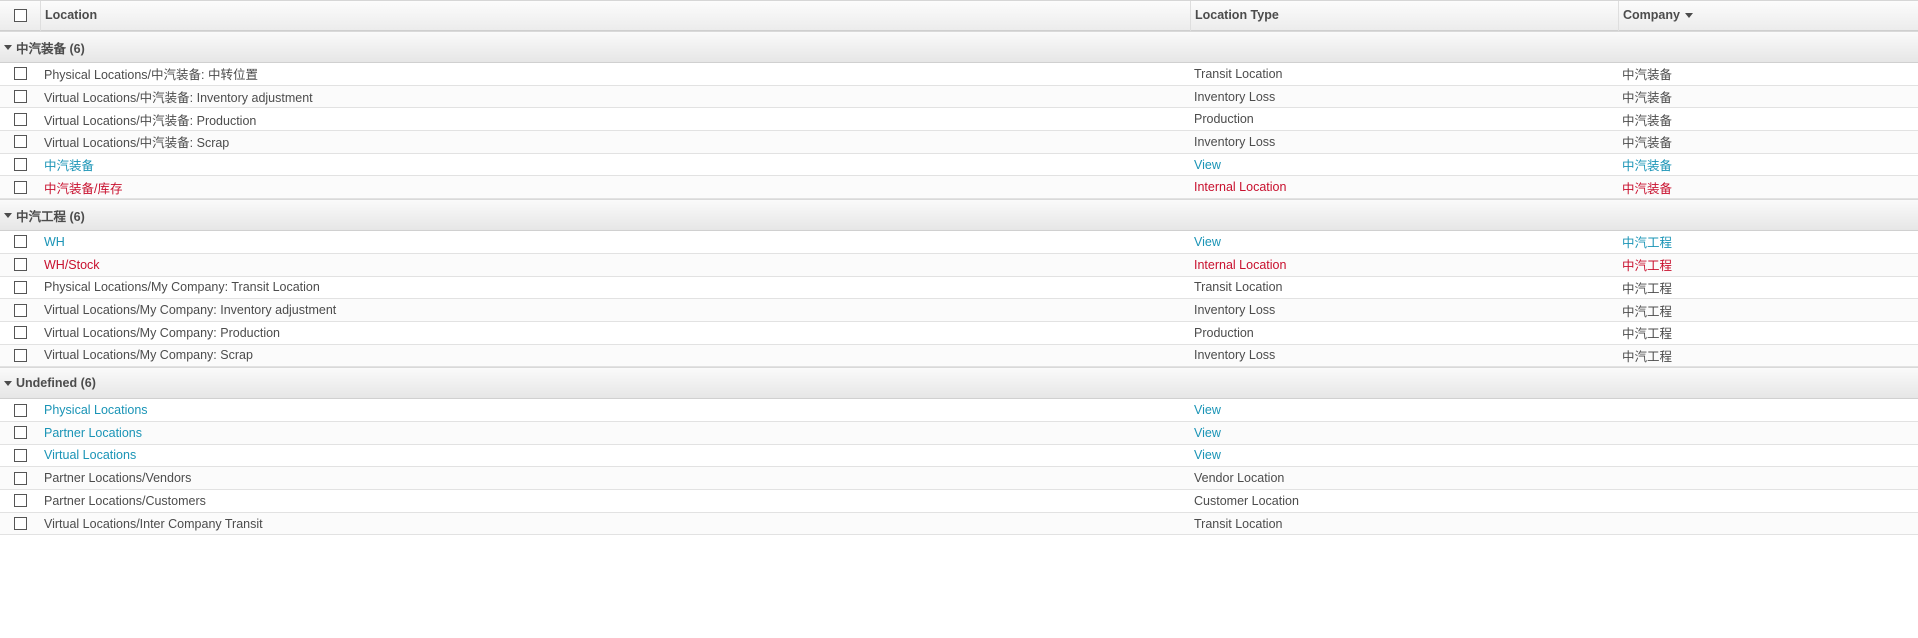  I want to click on table-row: Partner Locations View, so click(959, 433).